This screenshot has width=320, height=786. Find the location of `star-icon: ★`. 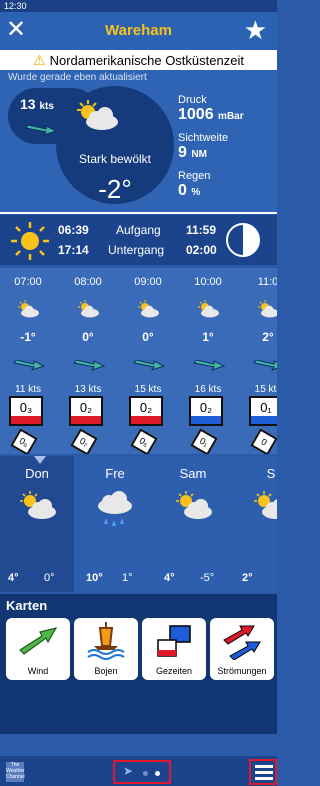

star-icon: ★ is located at coordinates (255, 30).